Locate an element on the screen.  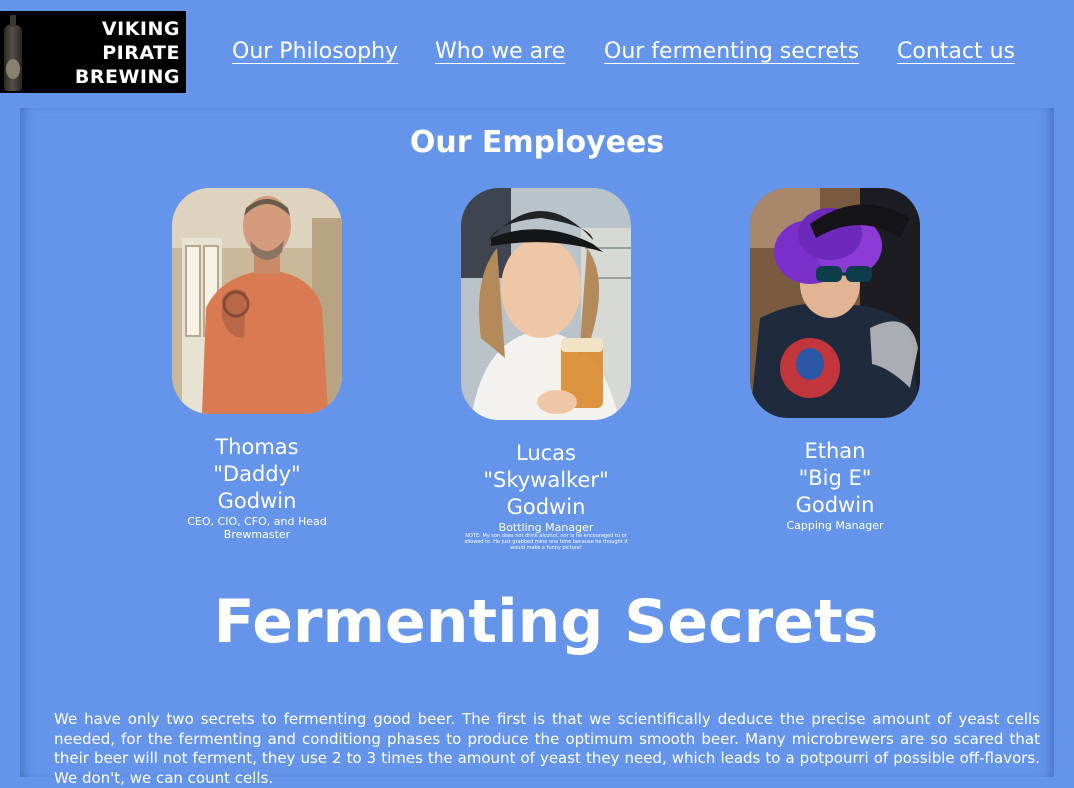
fermenting-secrets-title: Fermenting Secrets is located at coordinates (546, 622).